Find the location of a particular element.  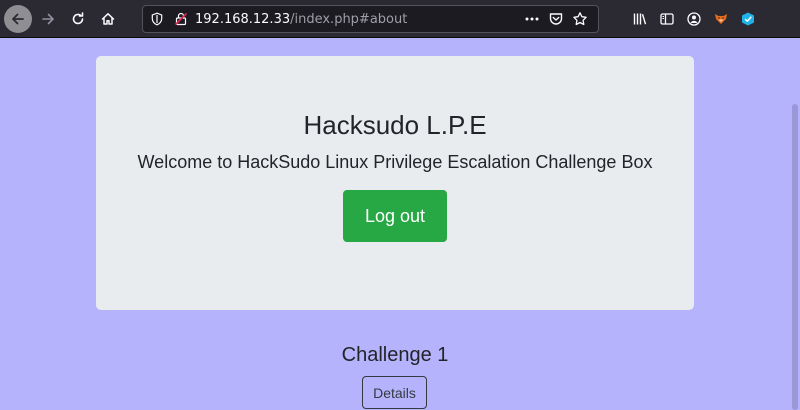

pocket-button is located at coordinates (556, 19).